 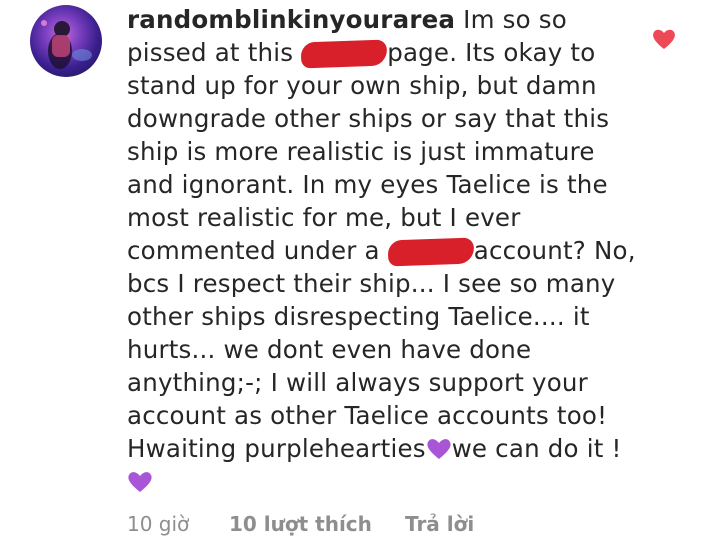 What do you see at coordinates (439, 525) in the screenshot?
I see `reply-button: Trả lời` at bounding box center [439, 525].